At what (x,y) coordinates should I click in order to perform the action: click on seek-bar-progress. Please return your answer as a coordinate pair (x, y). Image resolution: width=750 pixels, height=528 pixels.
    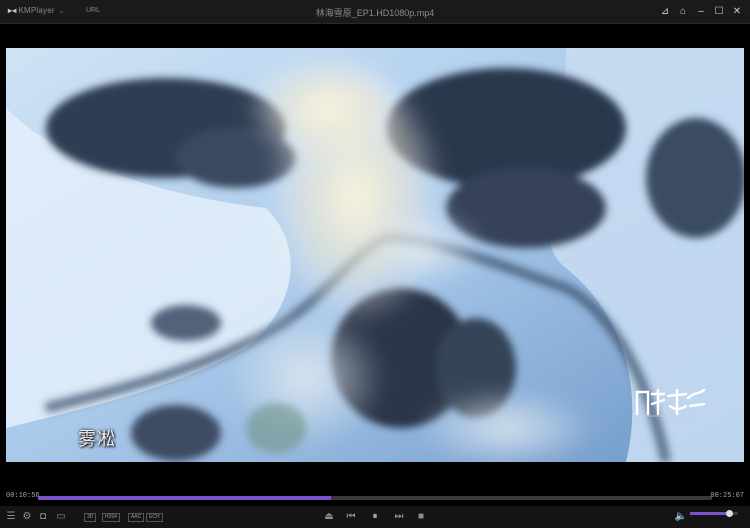
    Looking at the image, I should click on (185, 498).